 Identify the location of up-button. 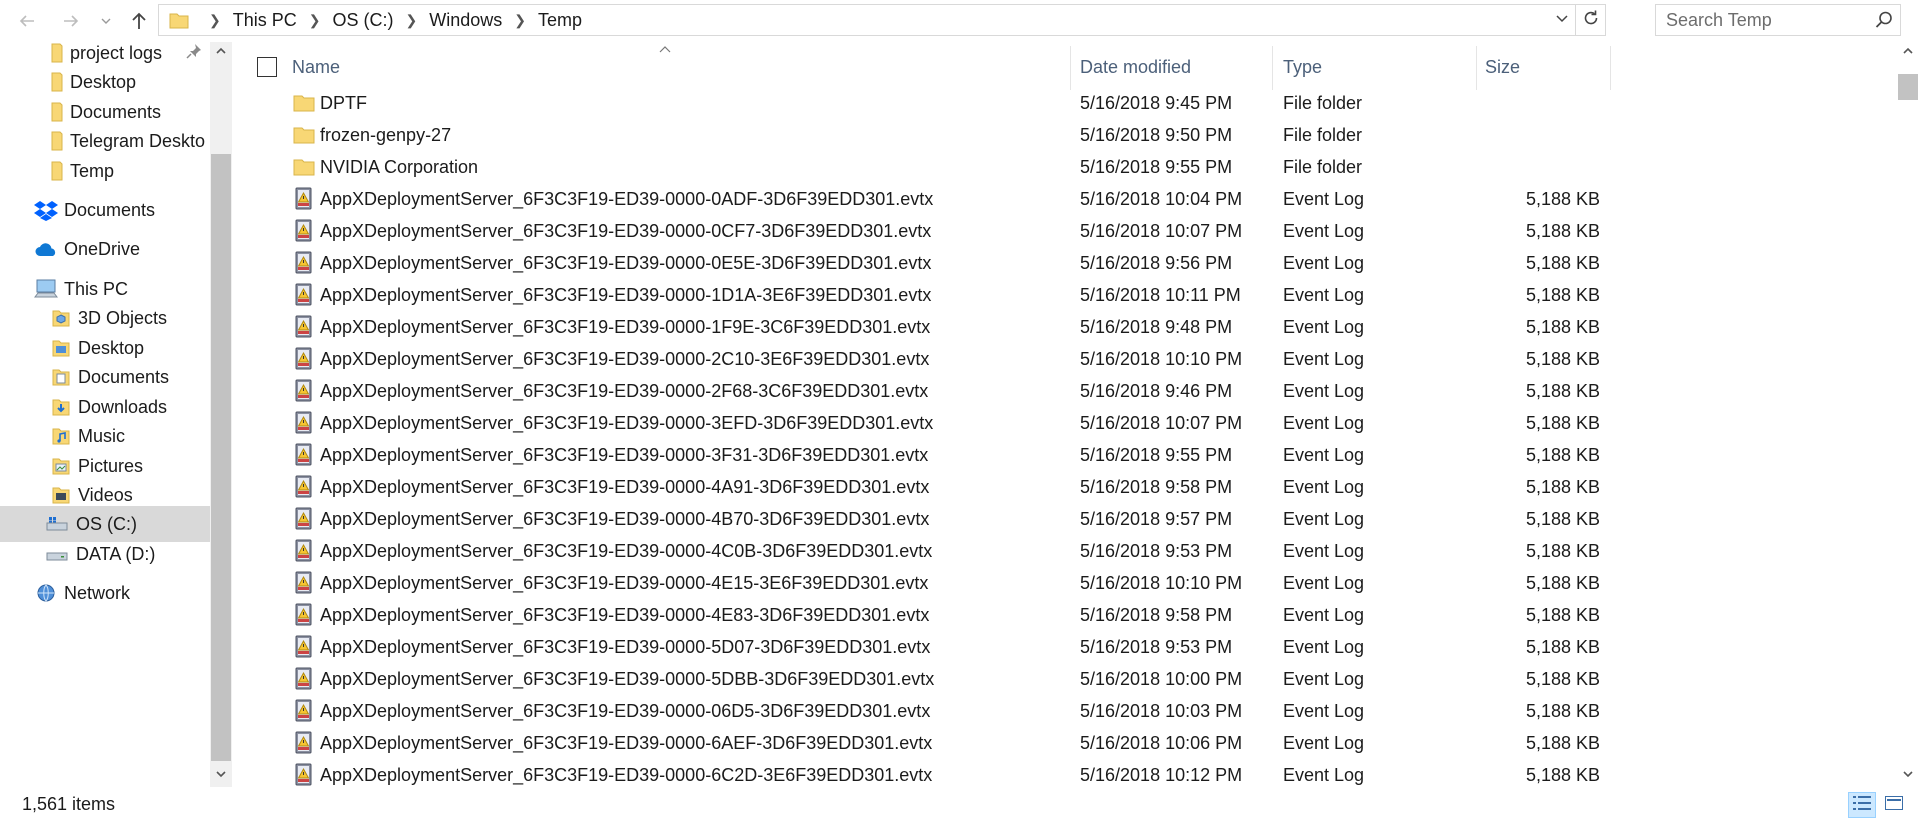
(139, 21).